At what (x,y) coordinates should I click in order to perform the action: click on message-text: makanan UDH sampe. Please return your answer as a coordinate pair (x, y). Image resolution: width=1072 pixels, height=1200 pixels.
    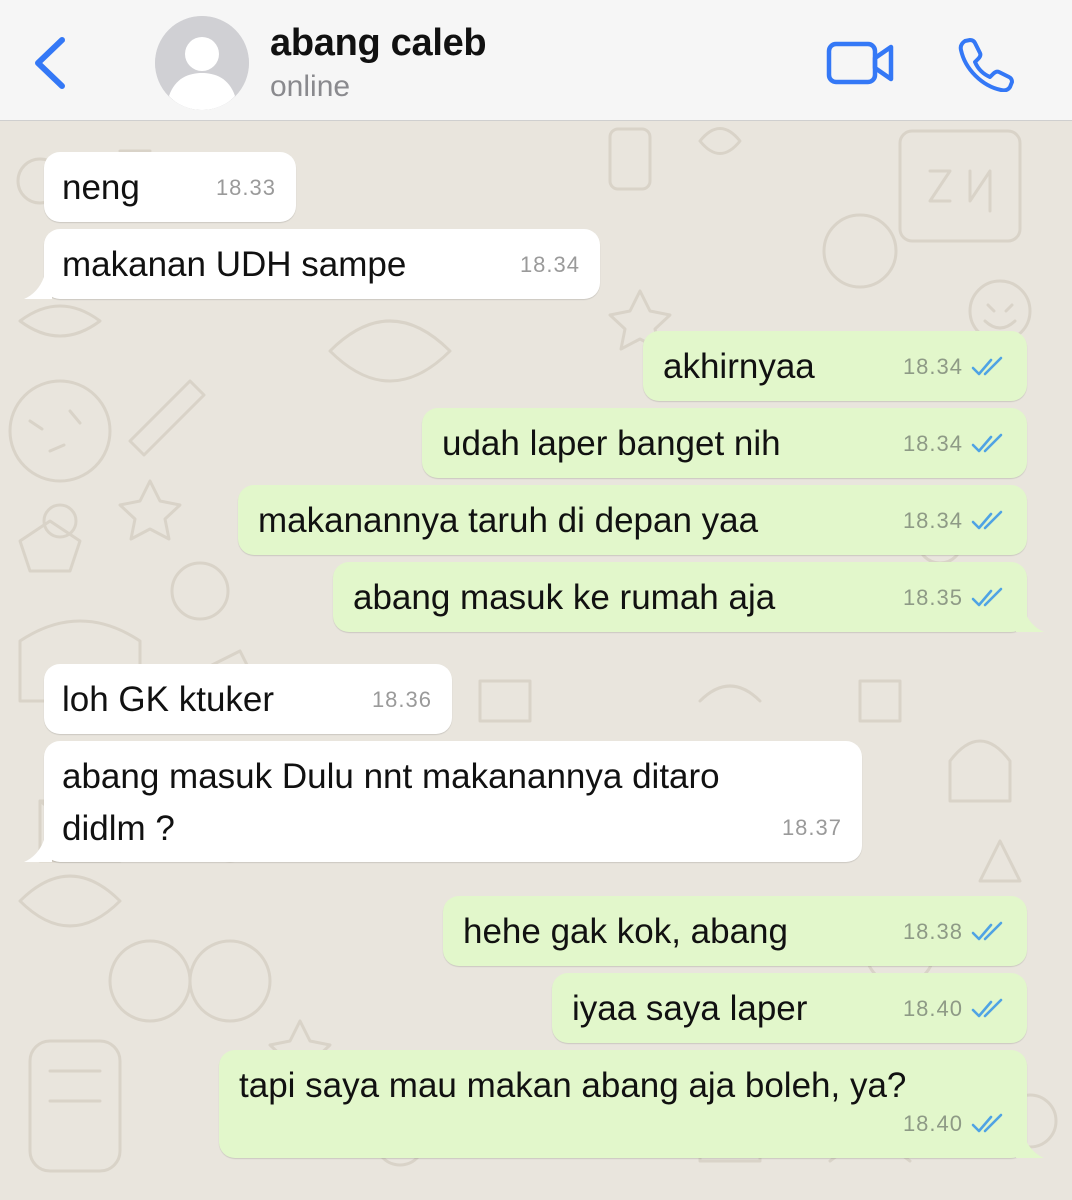
    Looking at the image, I should click on (234, 264).